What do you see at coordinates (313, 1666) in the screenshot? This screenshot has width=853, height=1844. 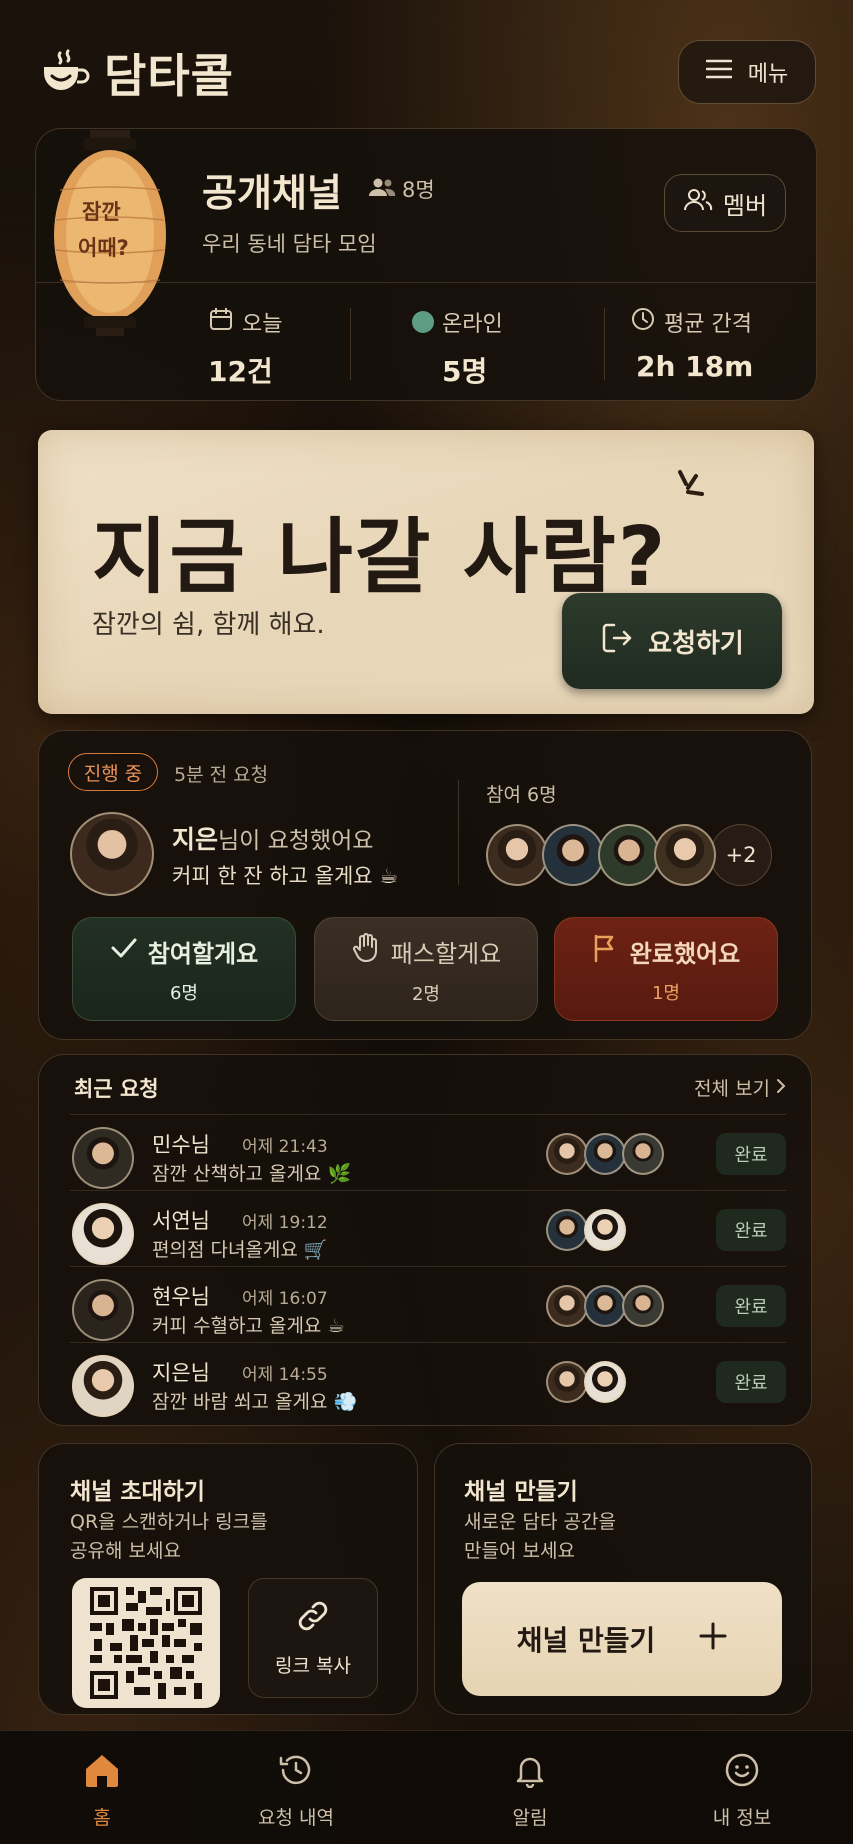 I see `copy-link-label: 링크 복사` at bounding box center [313, 1666].